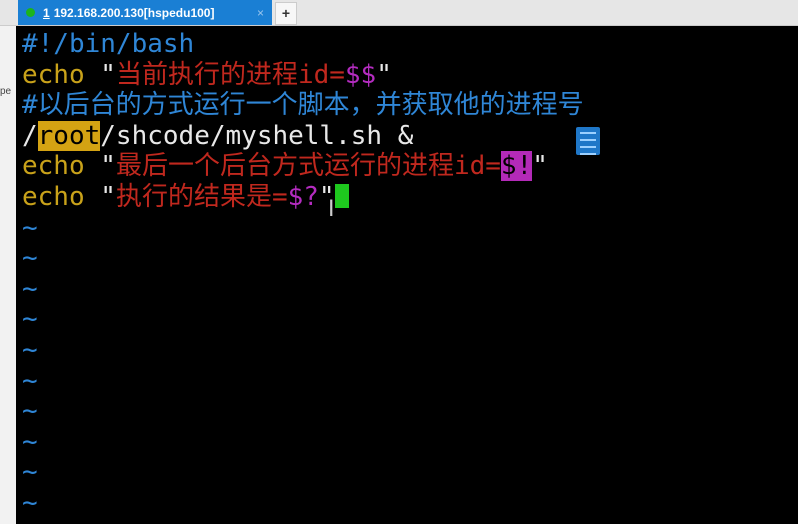 Image resolution: width=798 pixels, height=524 pixels. I want to click on document-icon, so click(588, 141).